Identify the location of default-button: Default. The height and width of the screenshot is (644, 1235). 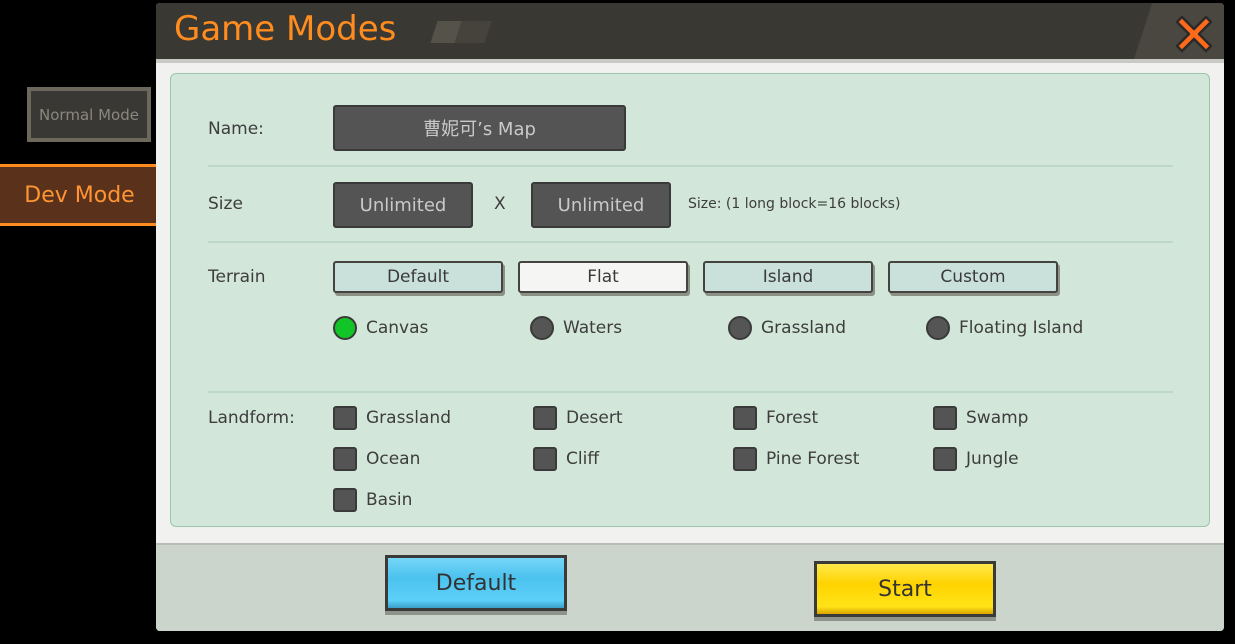
(476, 583).